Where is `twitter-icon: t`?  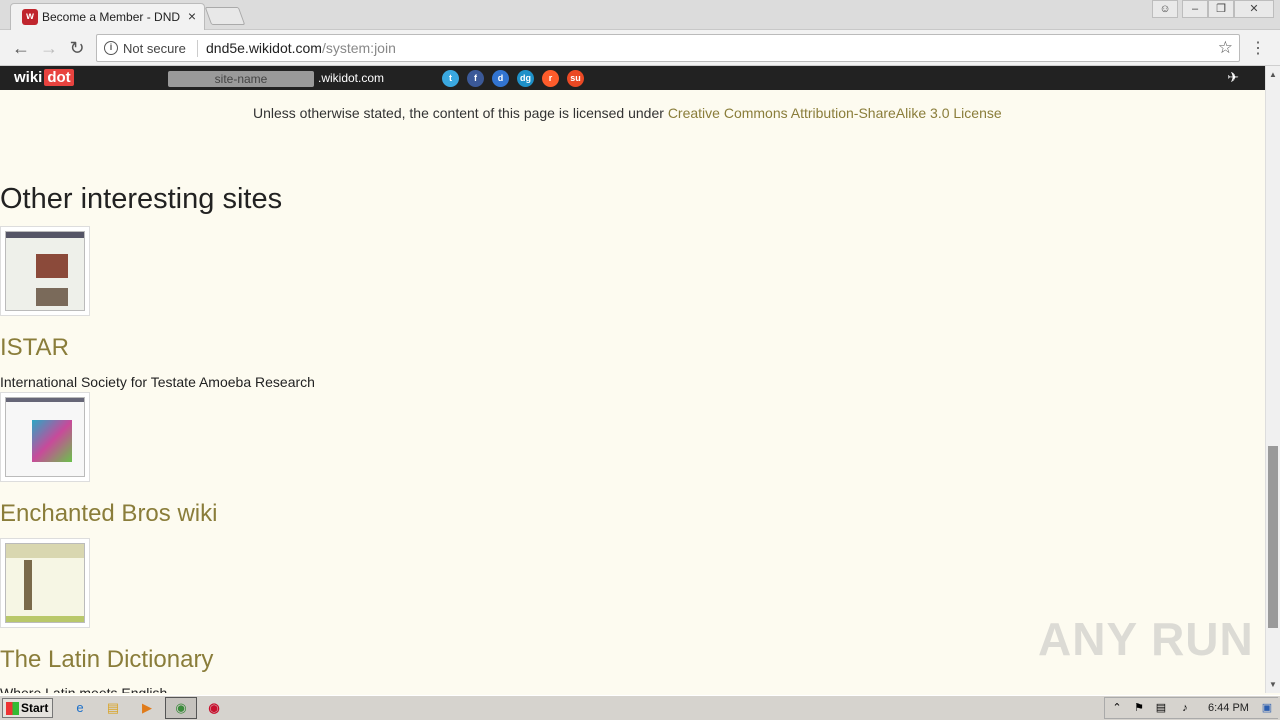
twitter-icon: t is located at coordinates (450, 78).